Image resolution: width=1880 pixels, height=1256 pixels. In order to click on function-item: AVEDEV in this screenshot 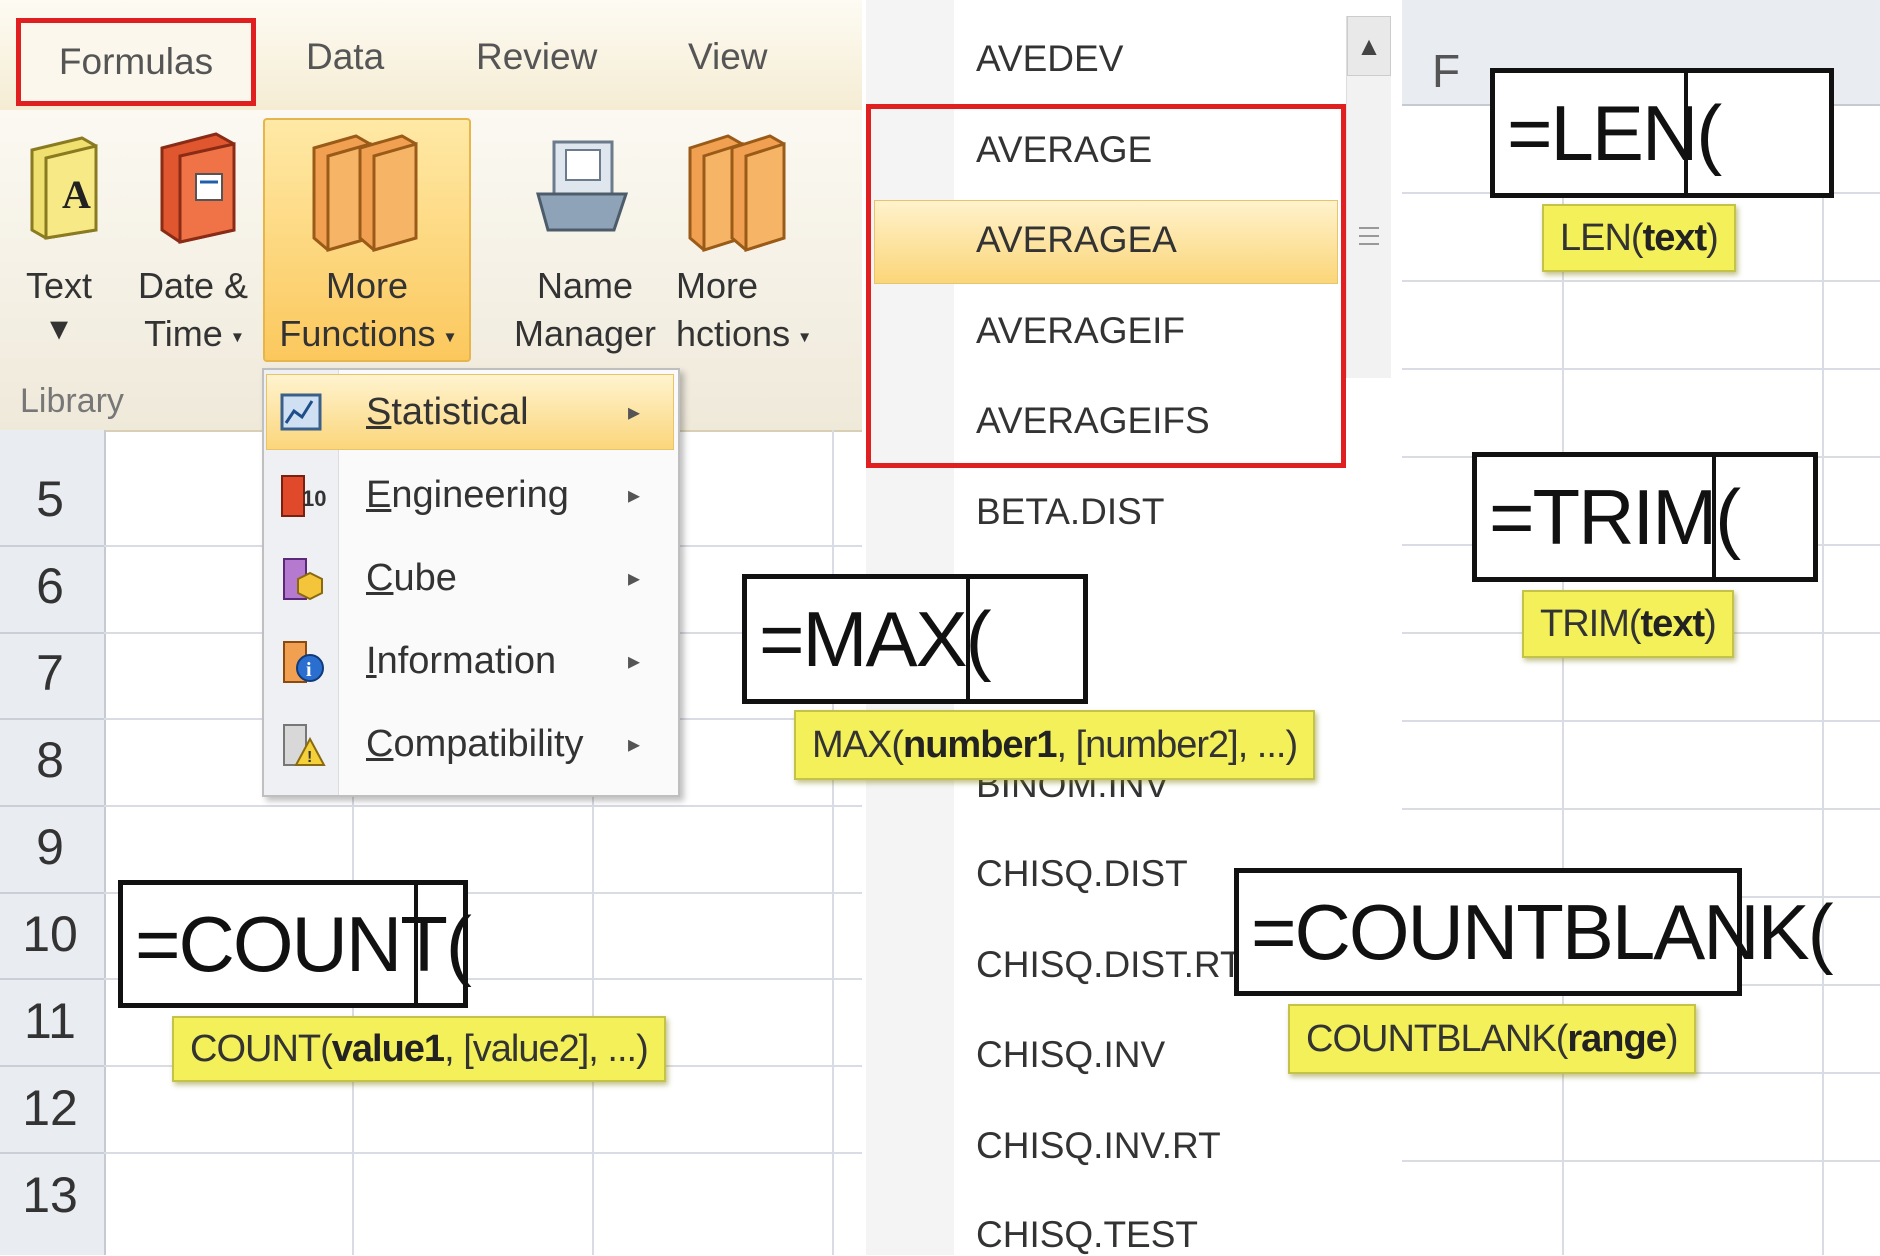, I will do `click(1049, 59)`.